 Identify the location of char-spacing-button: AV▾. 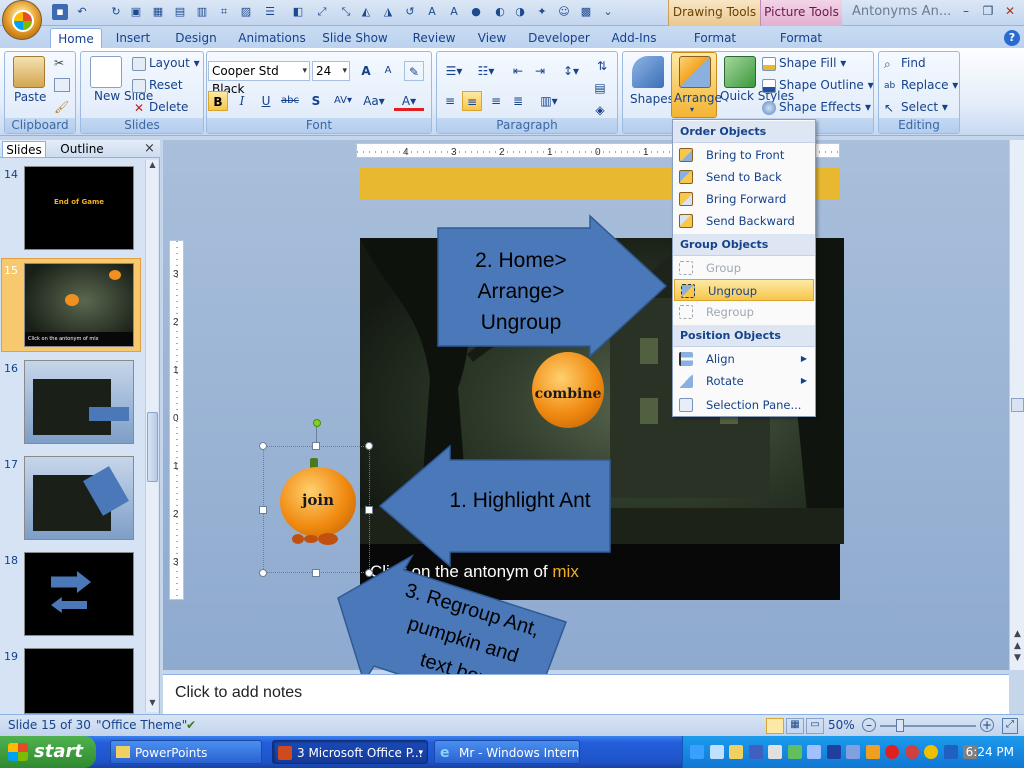
(343, 101).